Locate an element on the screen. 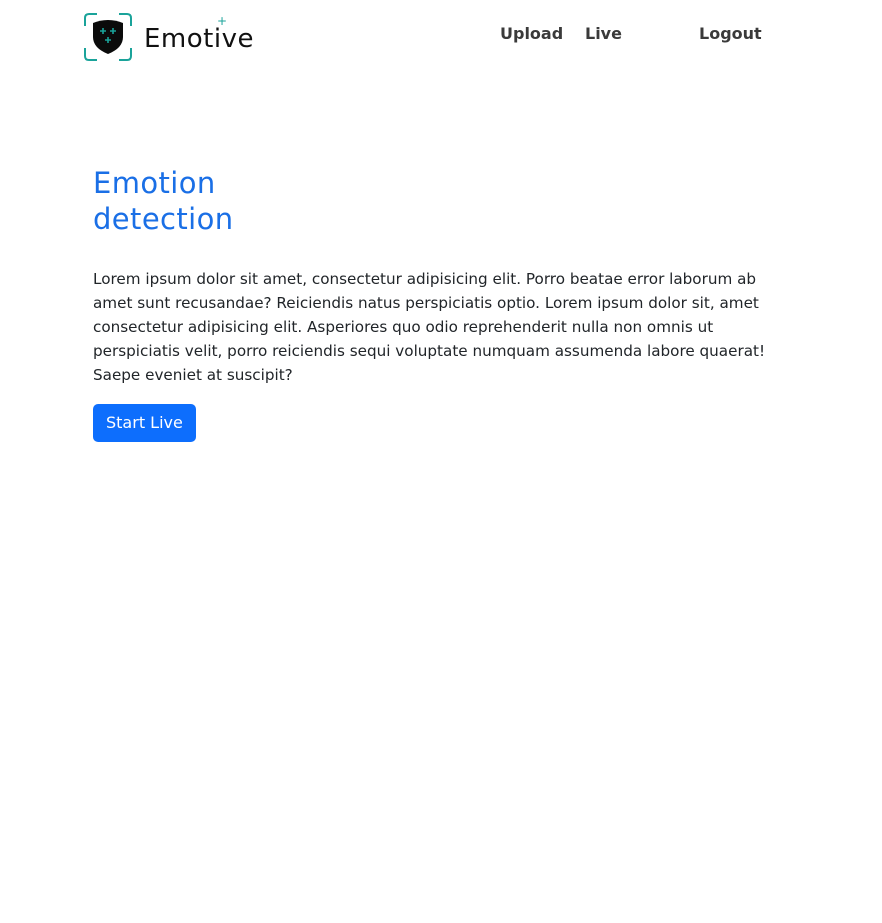 This screenshot has height=923, width=882. brand-logo-link: Emotive + is located at coordinates (173, 37).